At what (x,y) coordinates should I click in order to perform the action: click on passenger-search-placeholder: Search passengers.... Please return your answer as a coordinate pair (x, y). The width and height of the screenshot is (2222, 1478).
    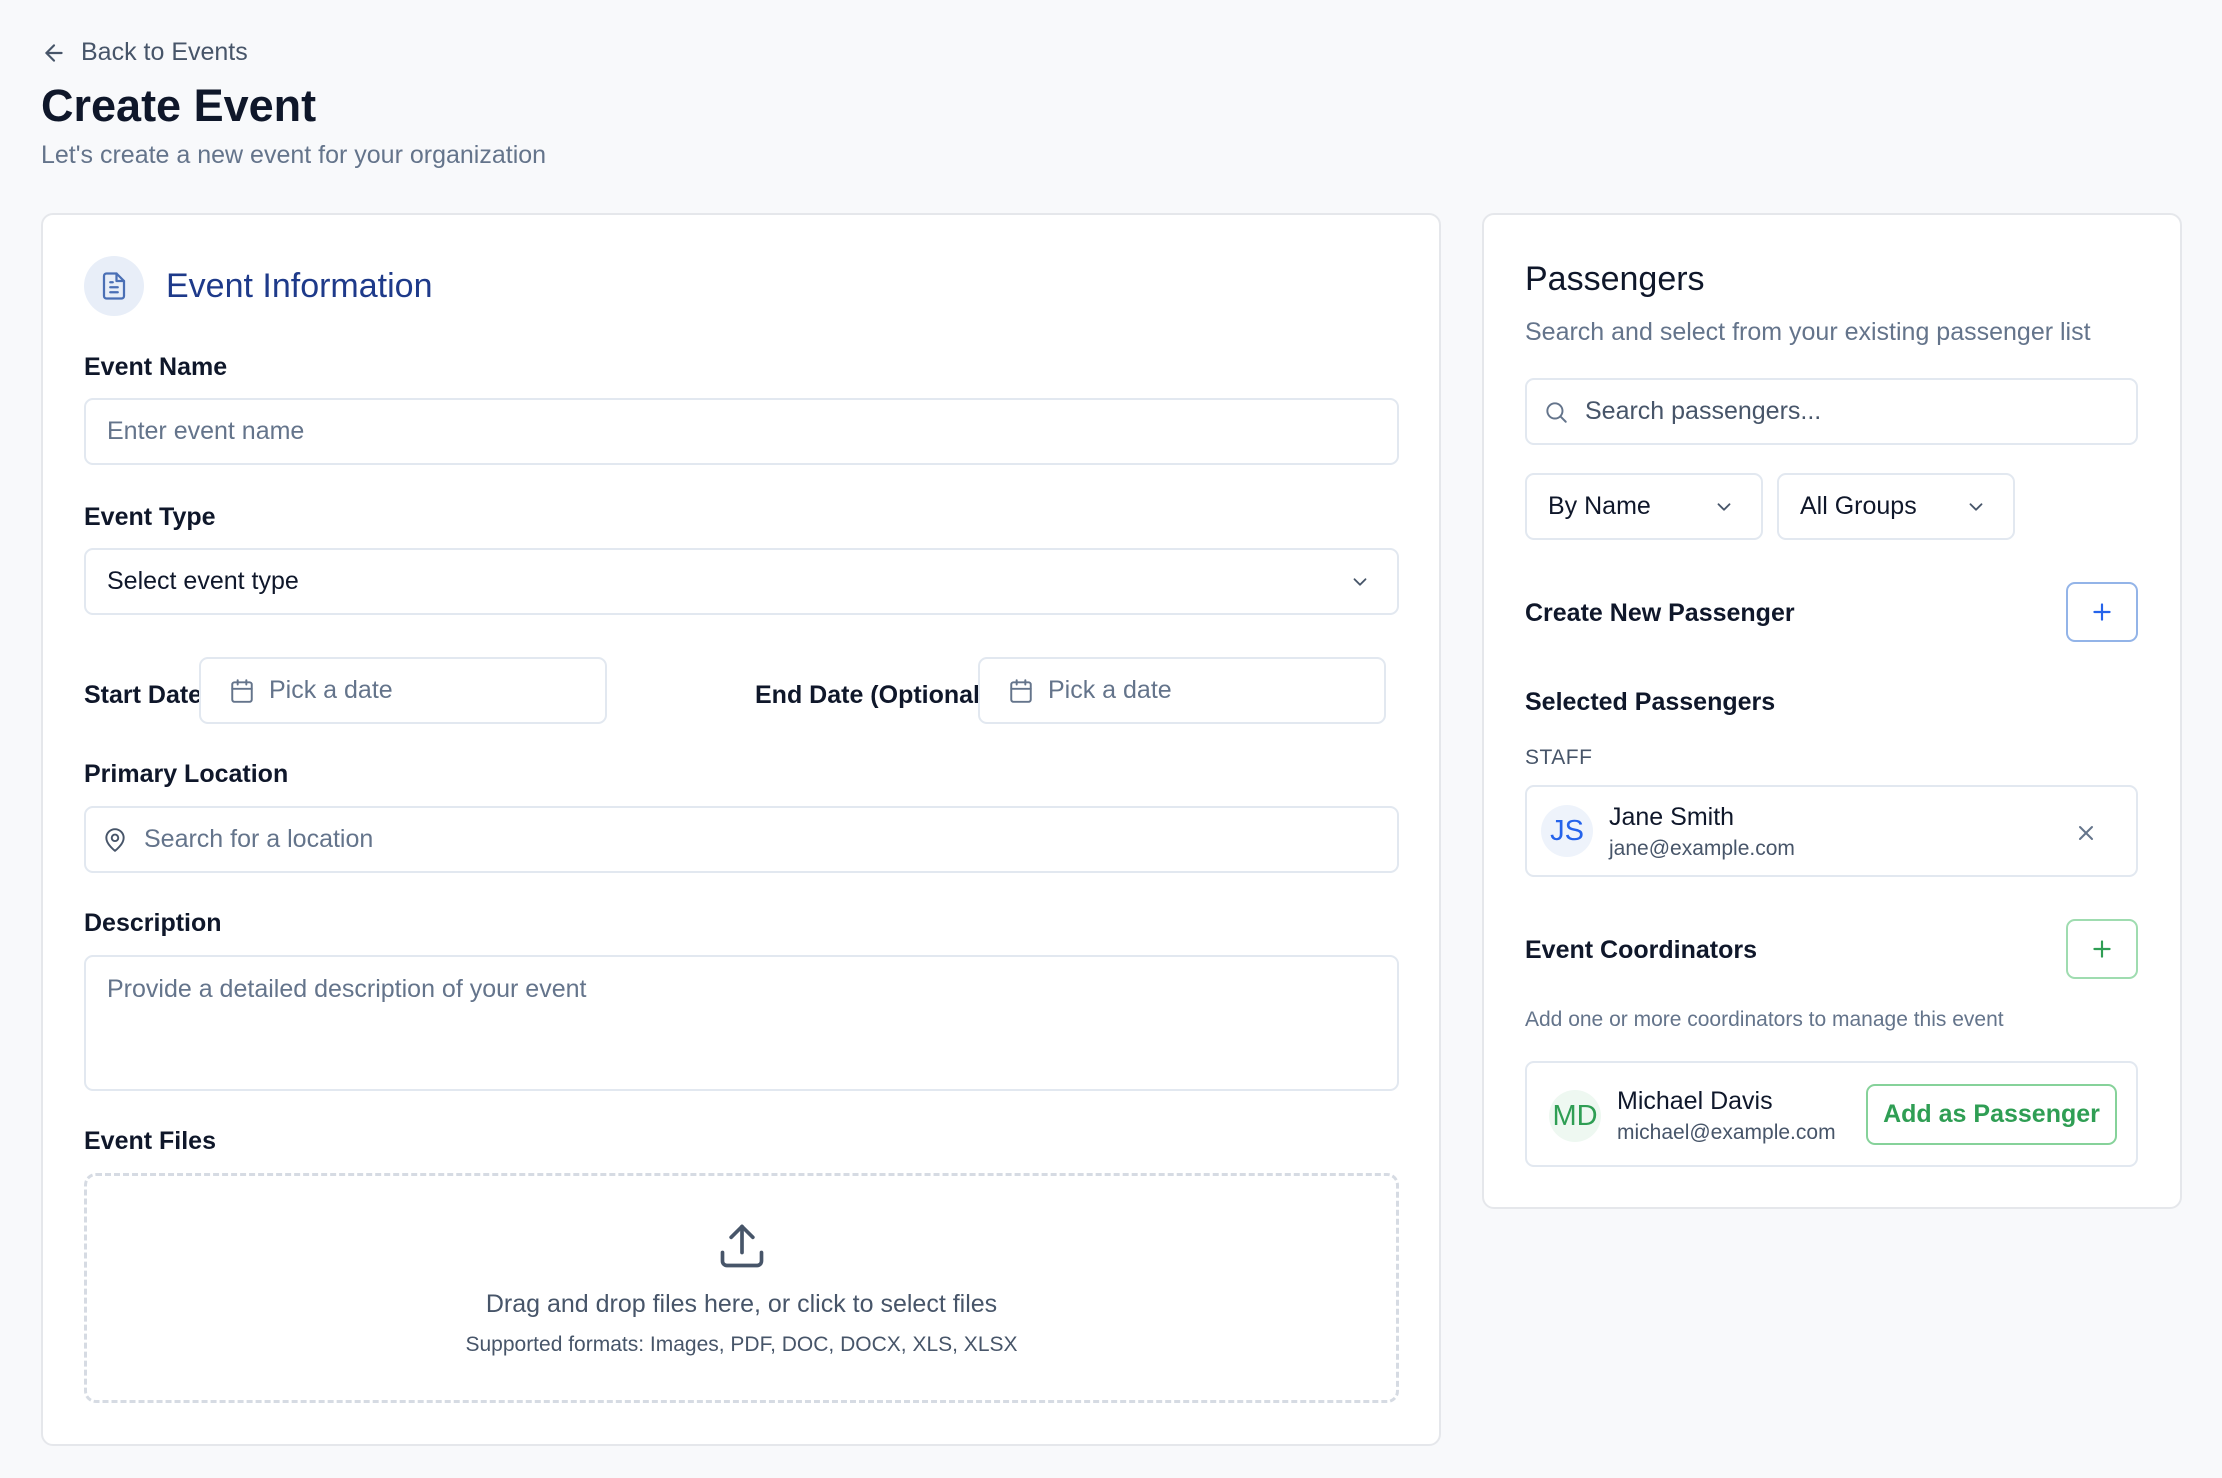
    Looking at the image, I should click on (1703, 411).